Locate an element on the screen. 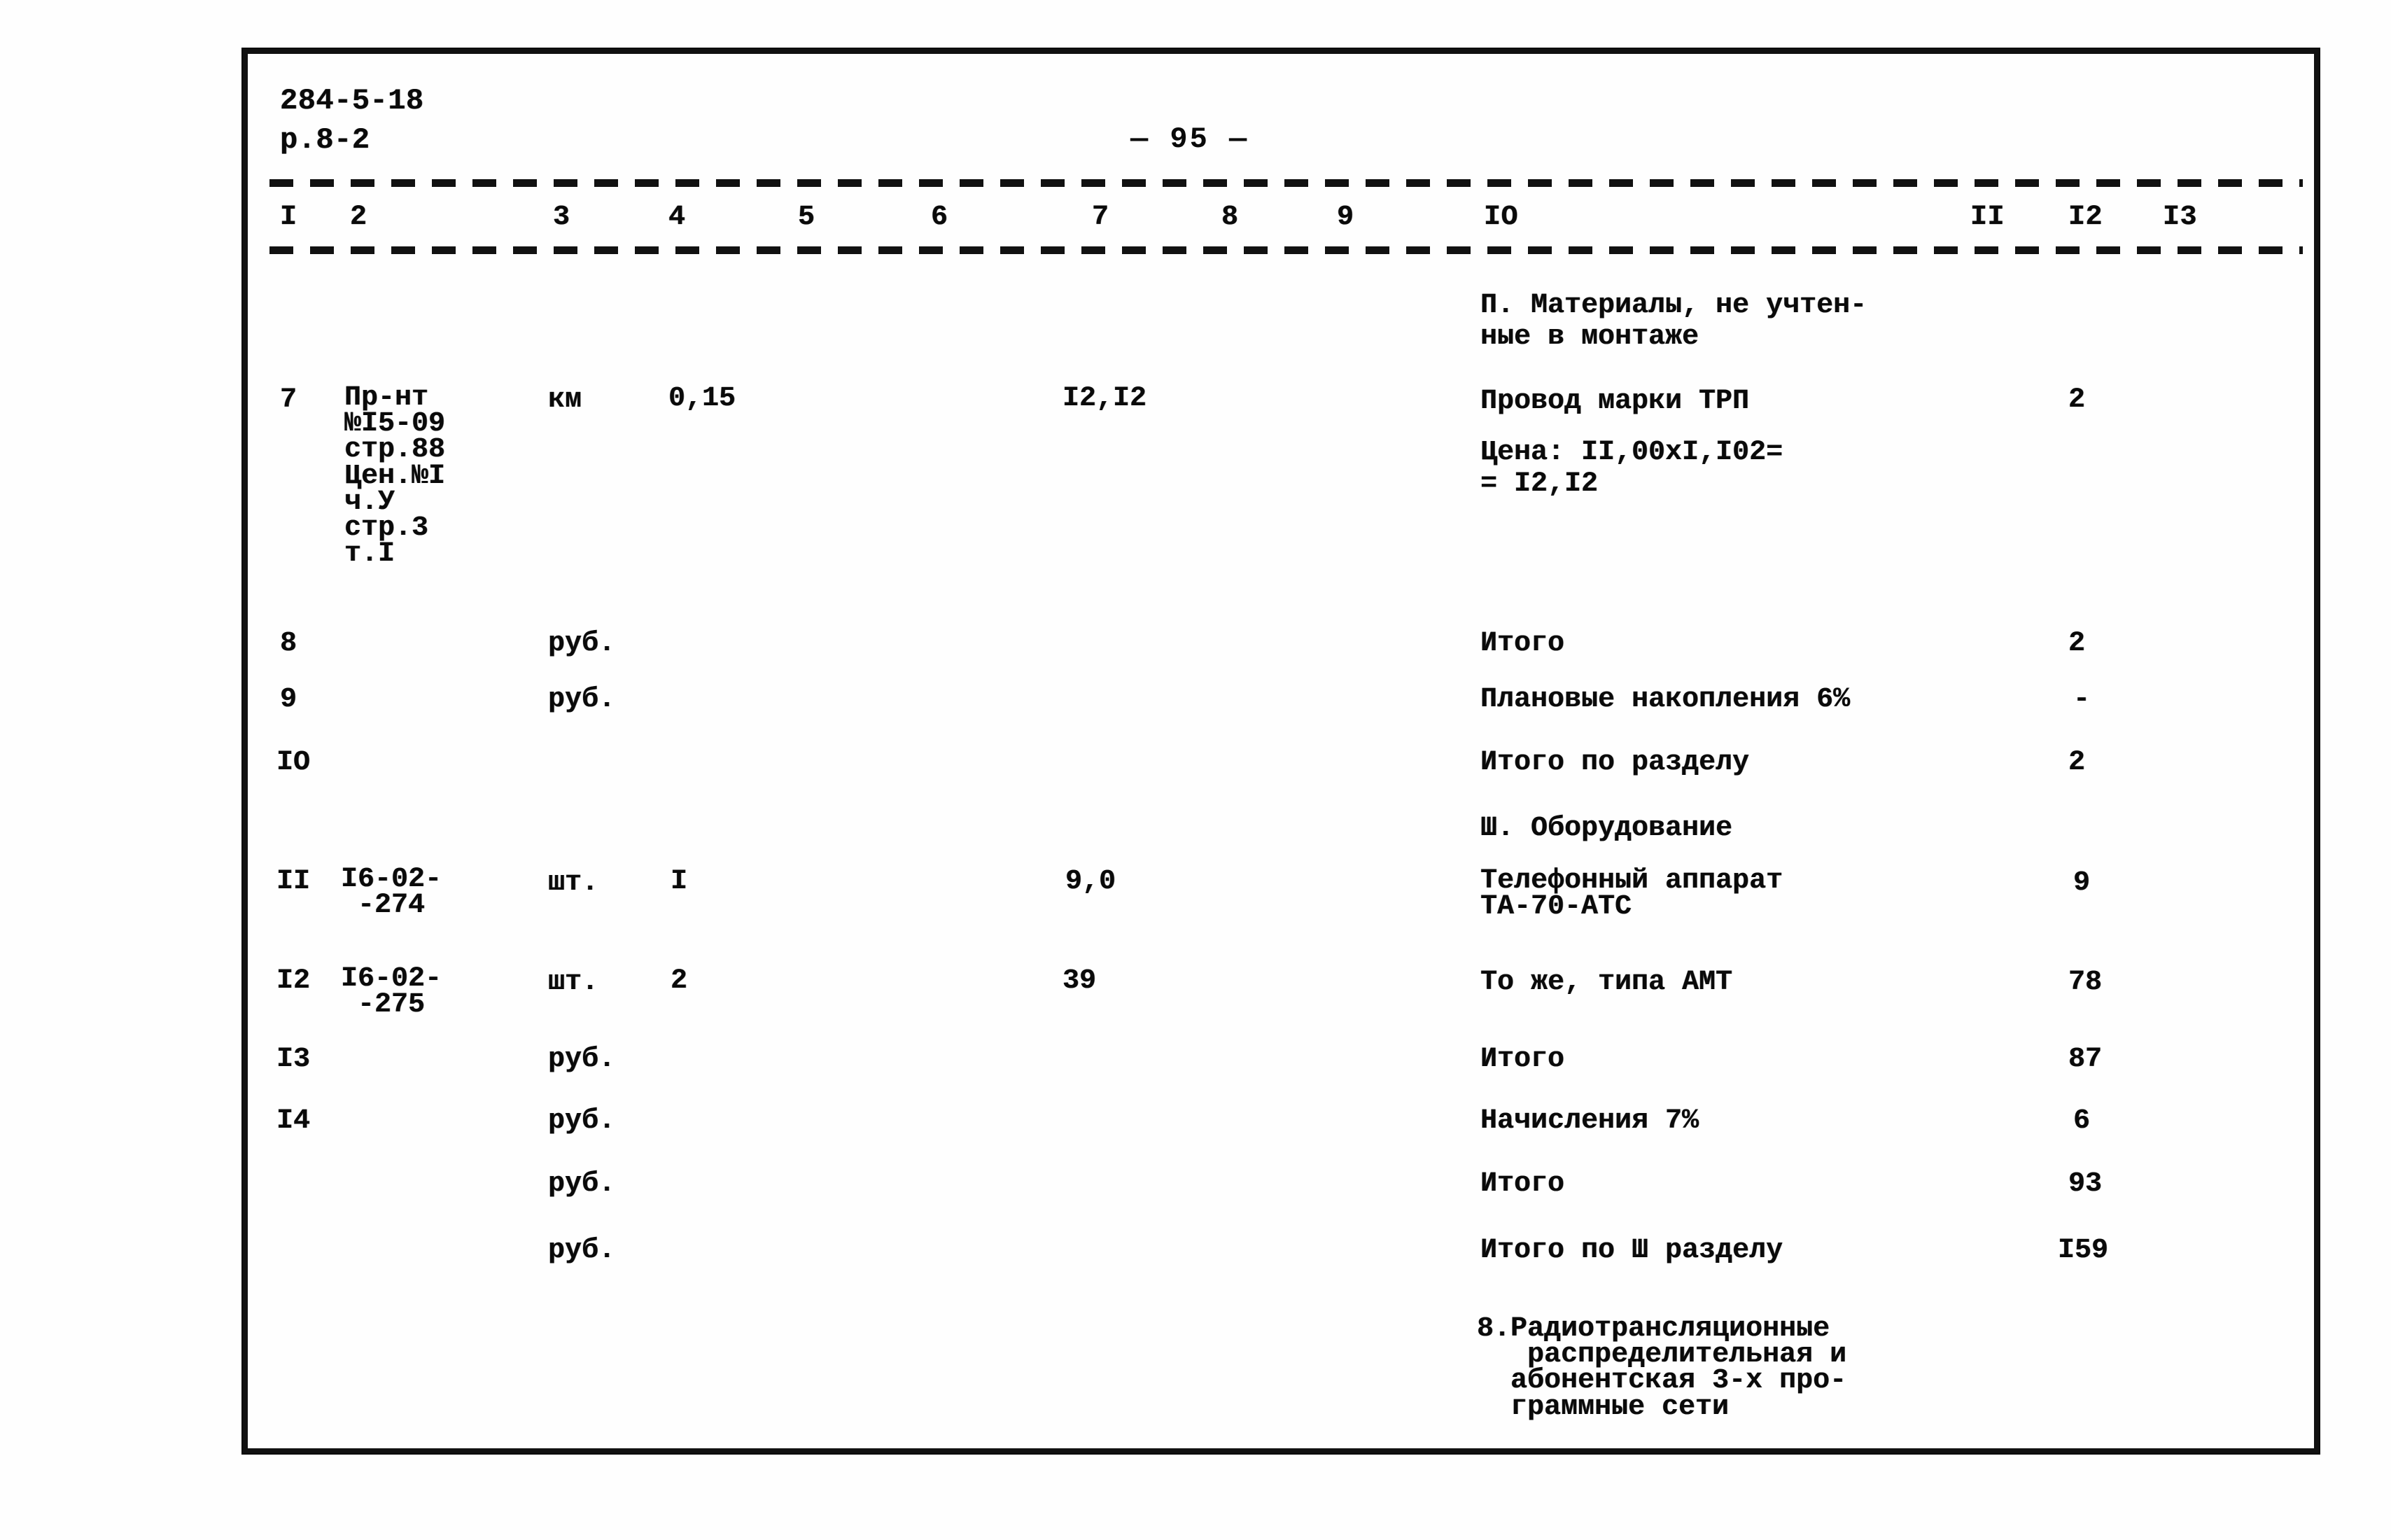 The height and width of the screenshot is (1540, 2391). table-row-10-name: Итого по разделу is located at coordinates (1615, 762).